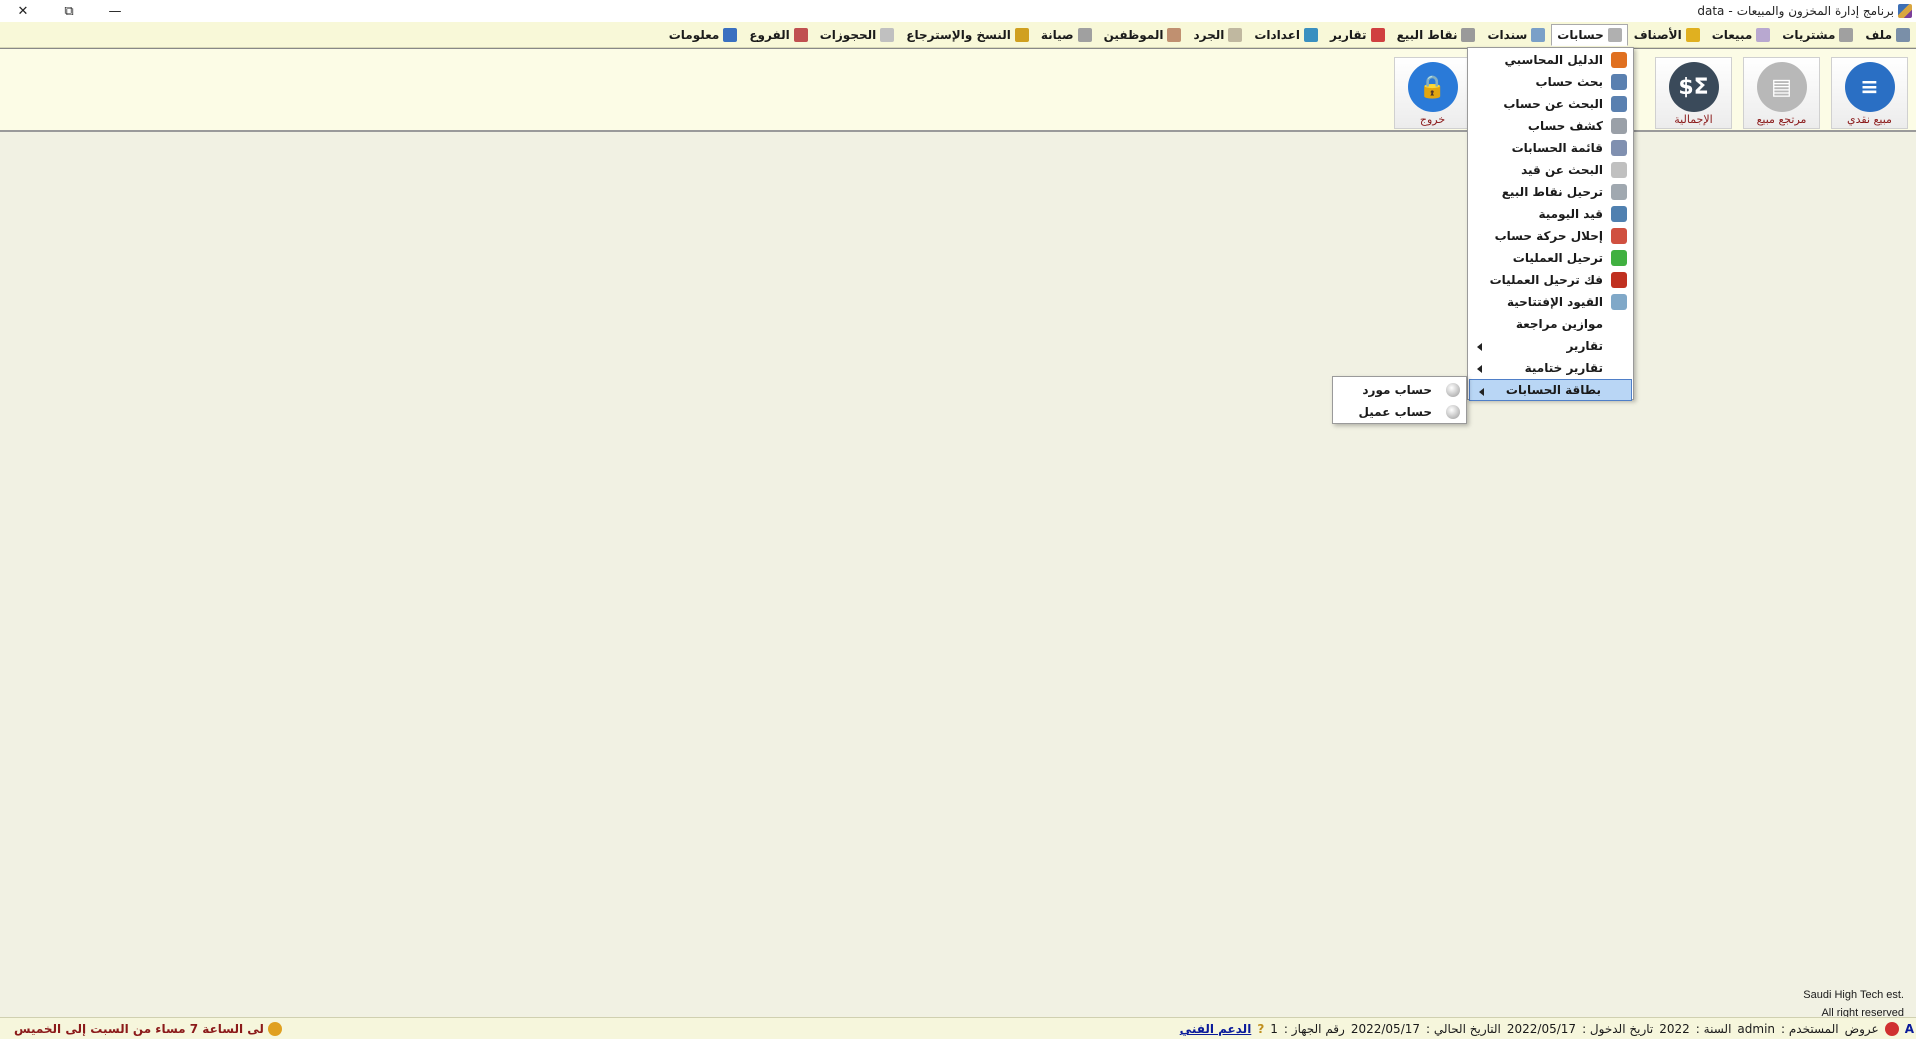  Describe the element at coordinates (1891, 1029) in the screenshot. I see `offers-icon` at that location.